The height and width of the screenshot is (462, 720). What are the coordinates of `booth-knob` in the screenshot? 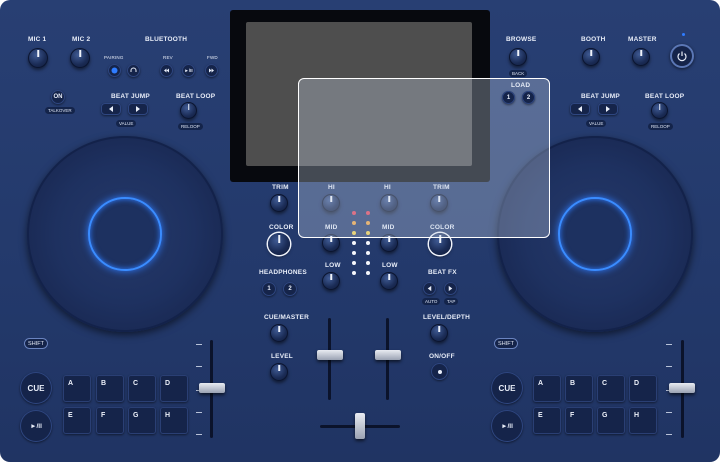 It's located at (591, 57).